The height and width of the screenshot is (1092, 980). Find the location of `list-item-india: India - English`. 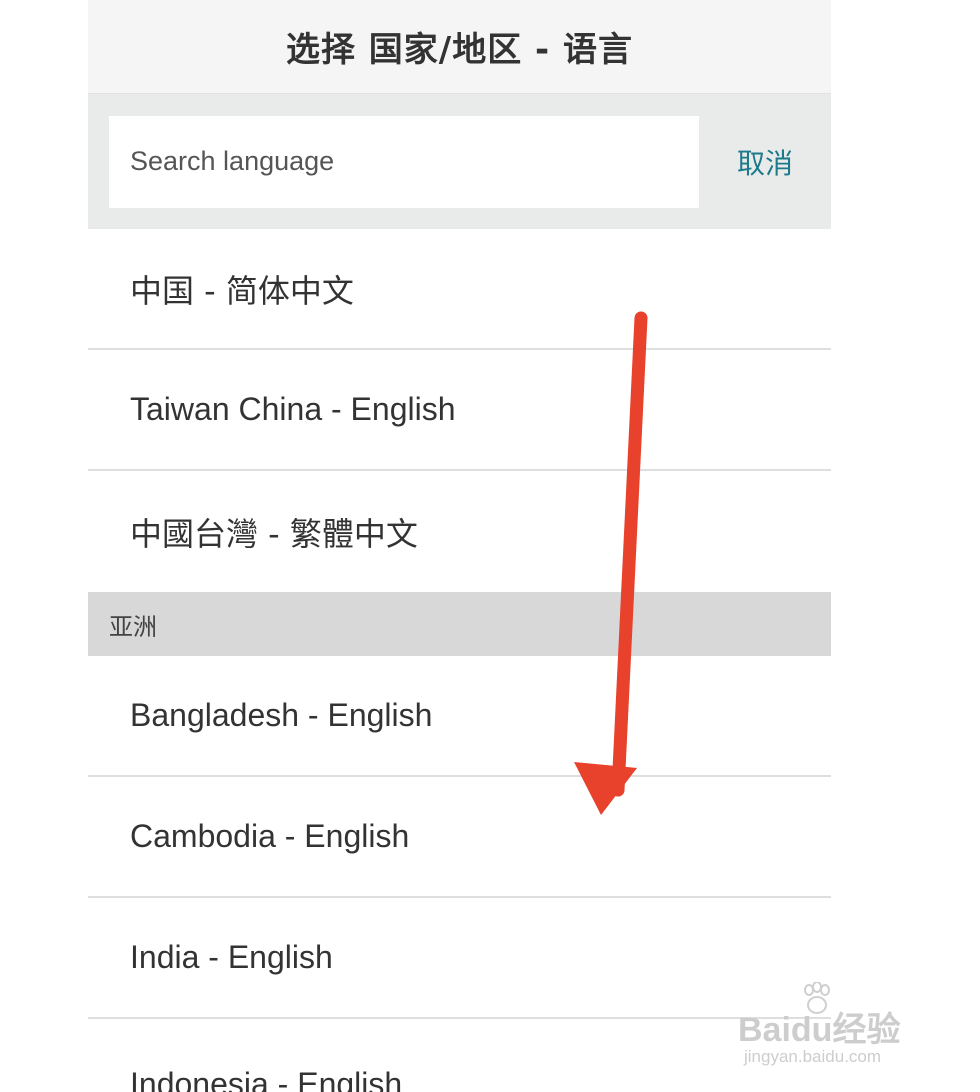

list-item-india: India - English is located at coordinates (459, 958).